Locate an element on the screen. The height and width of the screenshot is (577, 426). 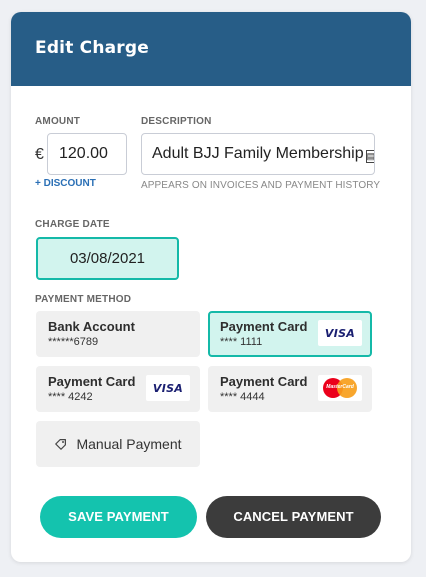
payment-option-card-1111: Payment Card **** 1111 VISA is located at coordinates (290, 334).